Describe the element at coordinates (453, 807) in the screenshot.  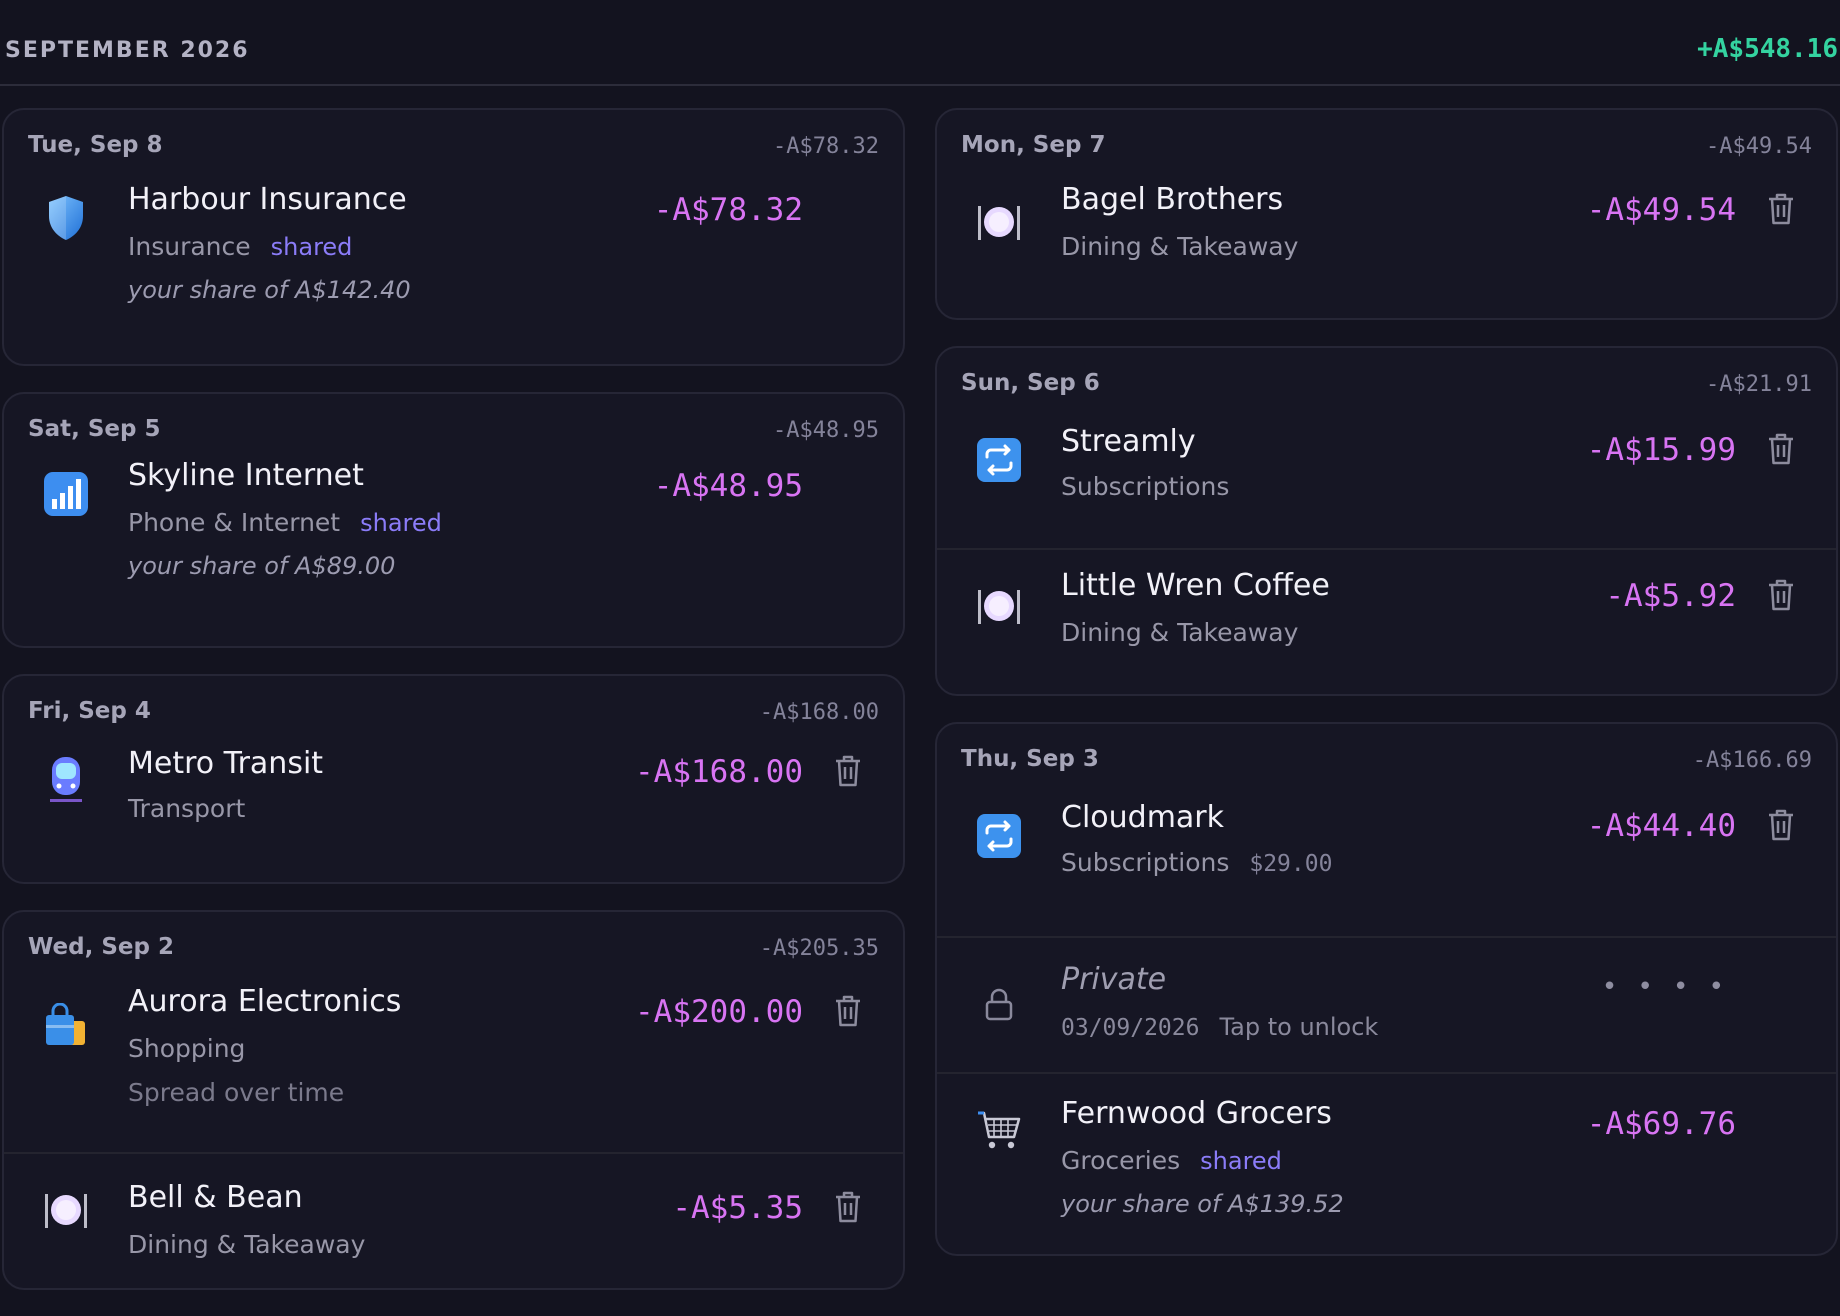
I see `transaction-row: Metro Transit Transport -A$168.00` at that location.